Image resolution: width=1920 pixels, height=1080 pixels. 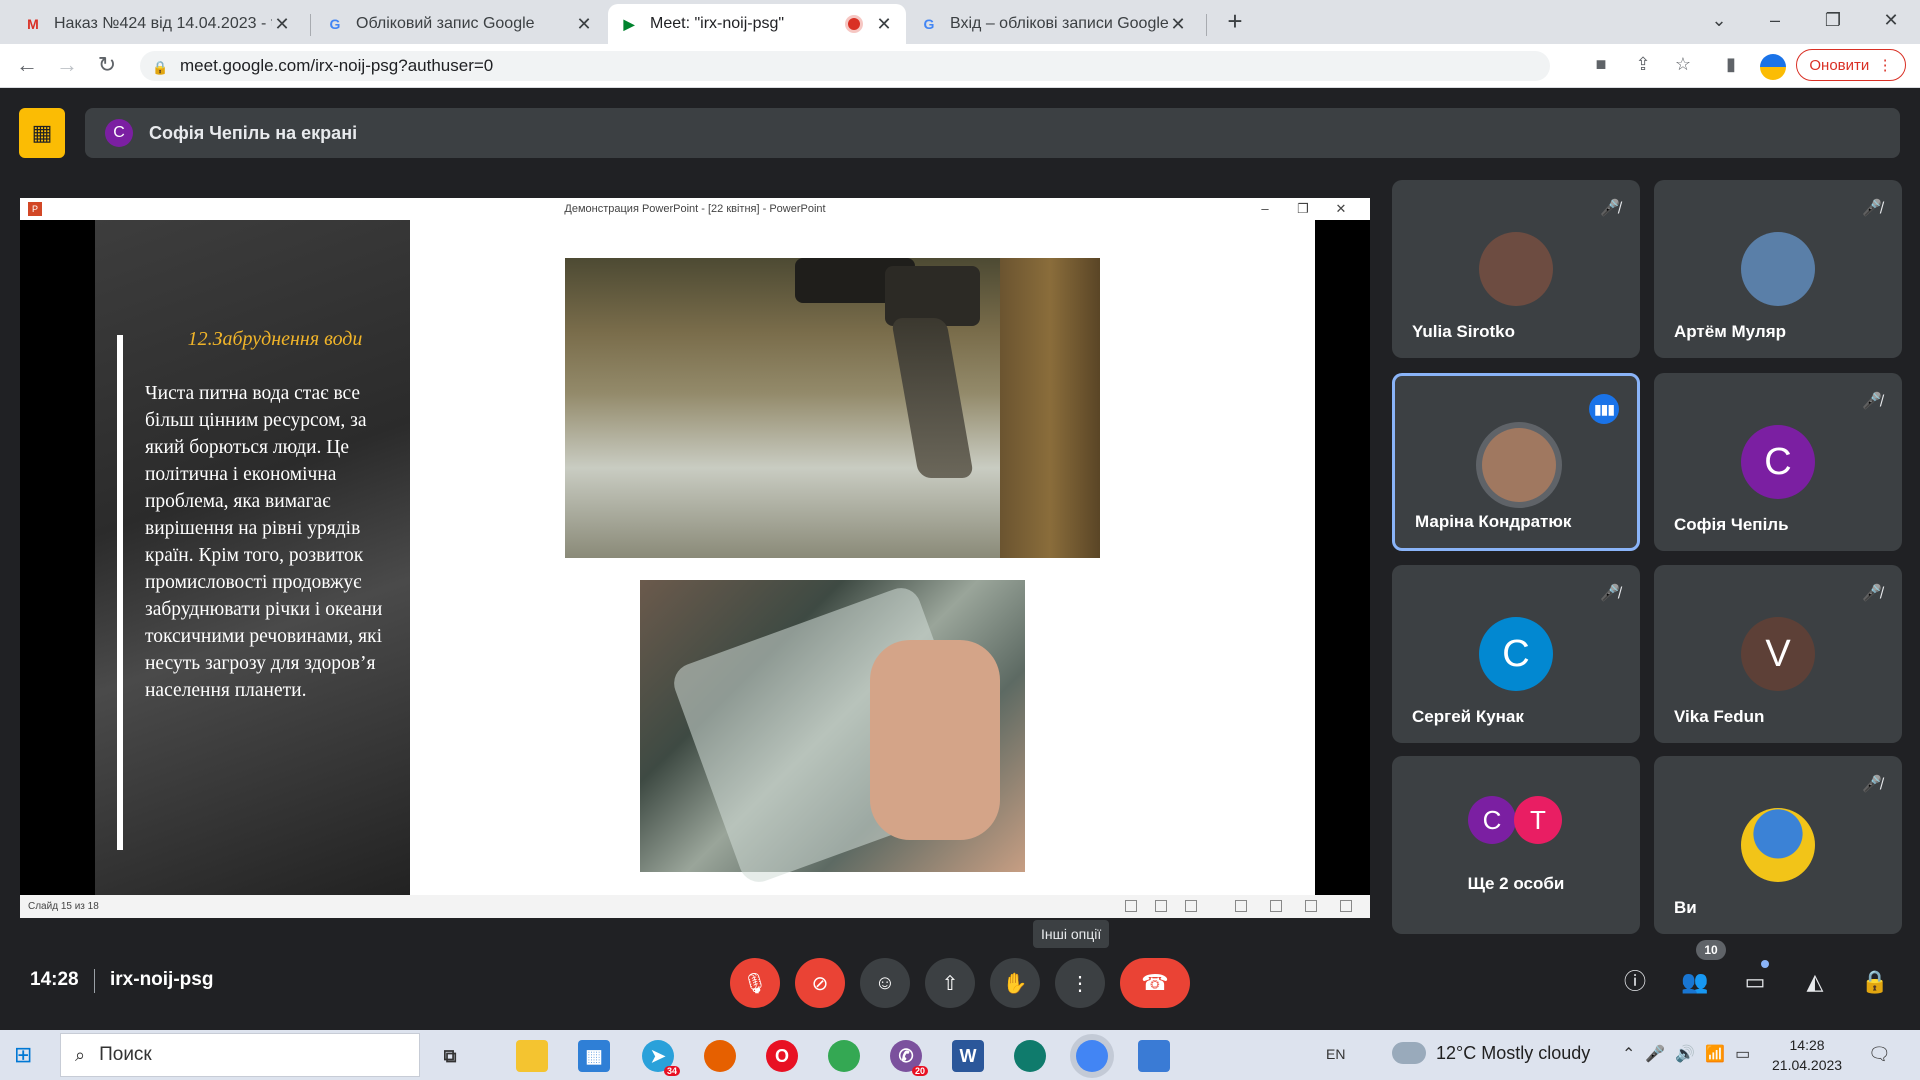 I want to click on meet-icon: ▶, so click(x=629, y=23).